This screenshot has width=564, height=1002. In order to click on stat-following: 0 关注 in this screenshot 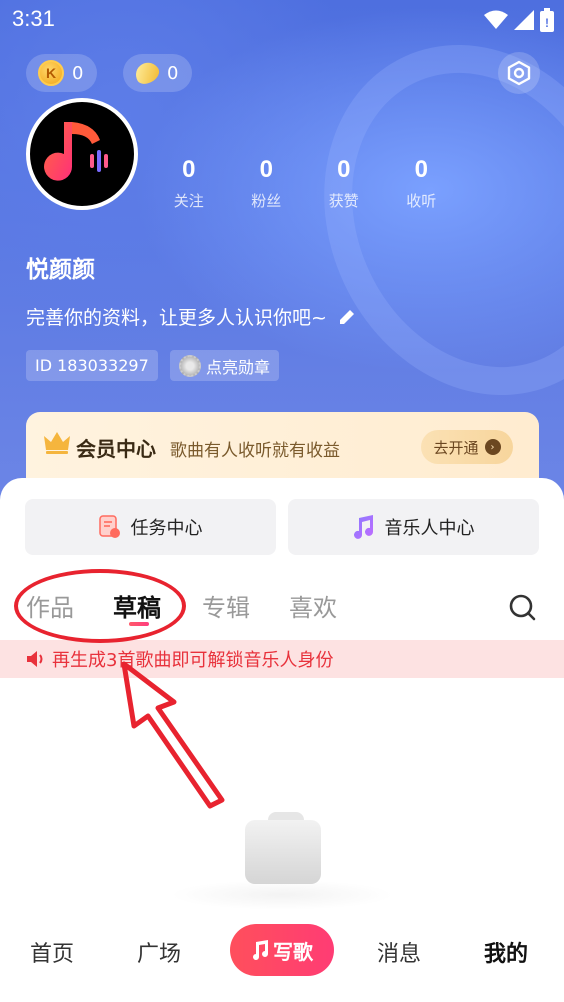, I will do `click(189, 183)`.